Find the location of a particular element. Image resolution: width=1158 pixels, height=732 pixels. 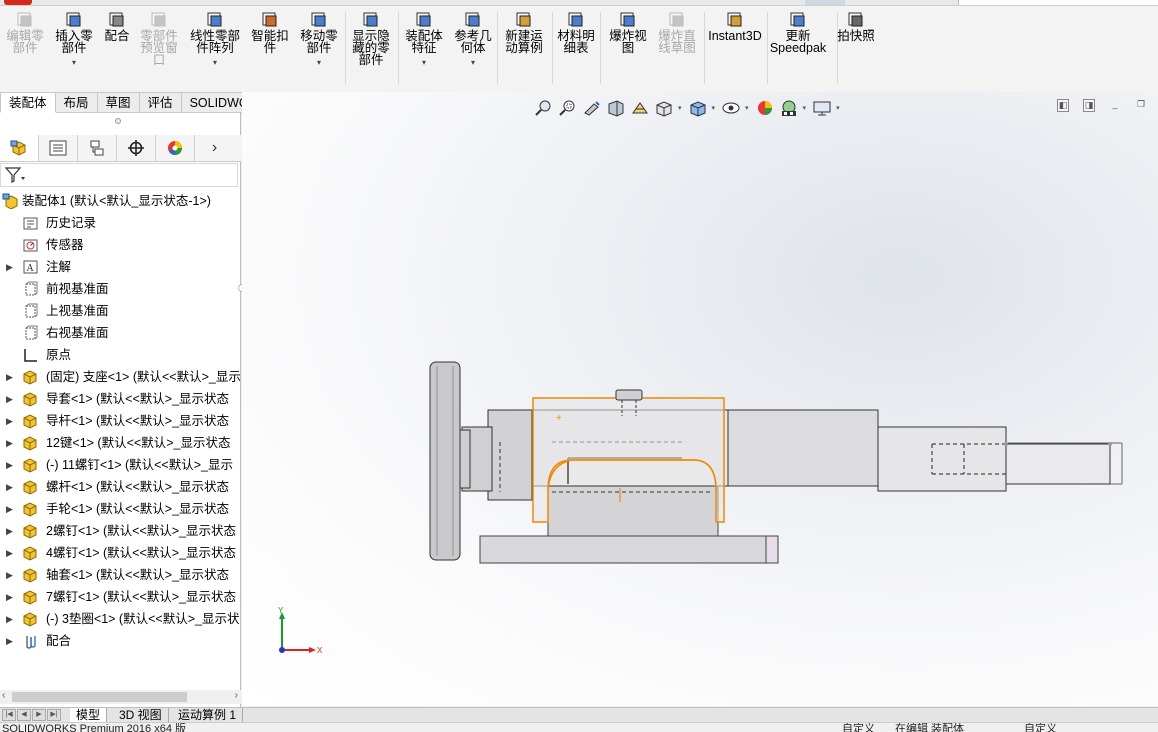

dynamic-annotation-icon is located at coordinates (640, 108).